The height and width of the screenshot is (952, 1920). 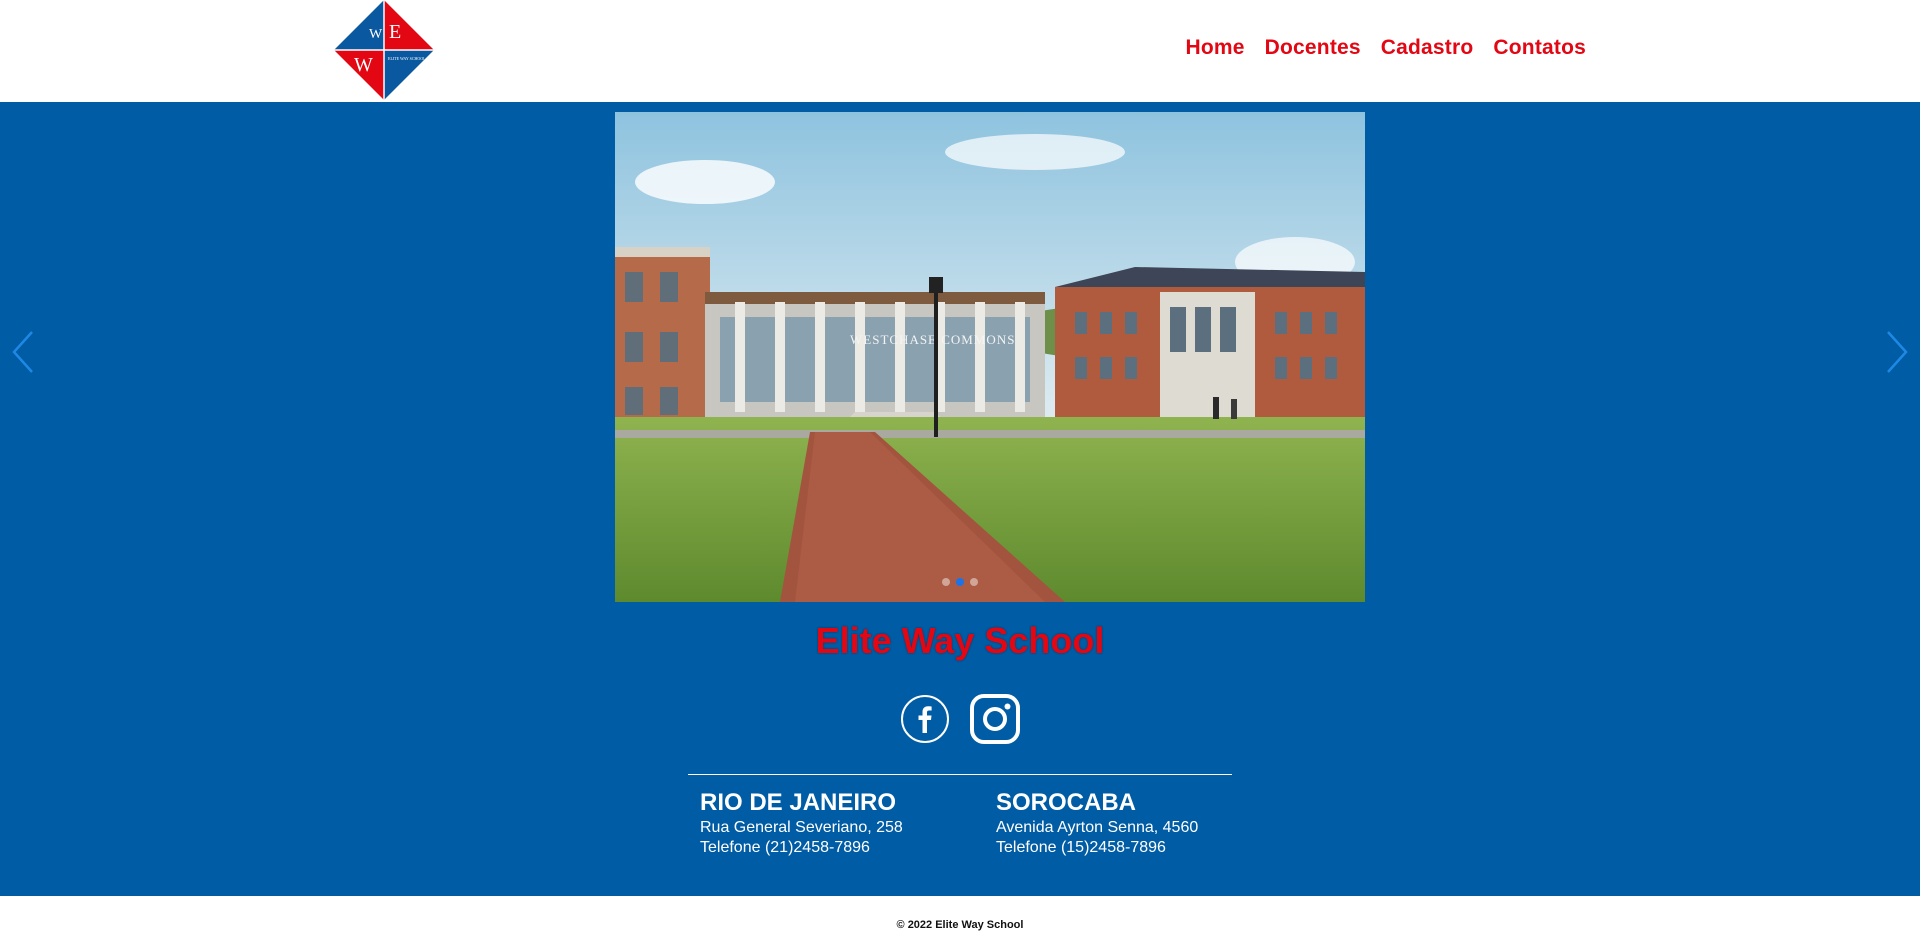 What do you see at coordinates (1081, 847) in the screenshot?
I see `location-phone: Telefone (15)2458-7896` at bounding box center [1081, 847].